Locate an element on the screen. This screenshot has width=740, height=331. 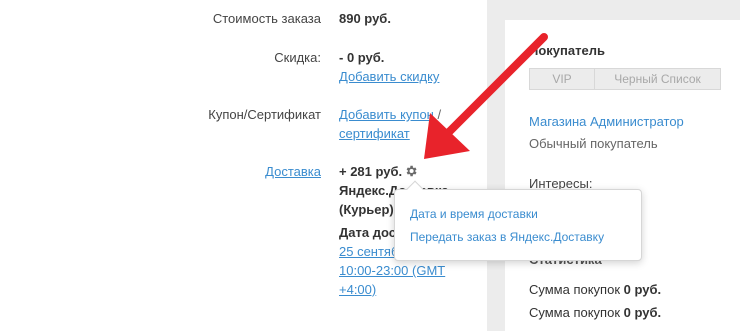
buyer-name-link: Магазина Администратор is located at coordinates (606, 121).